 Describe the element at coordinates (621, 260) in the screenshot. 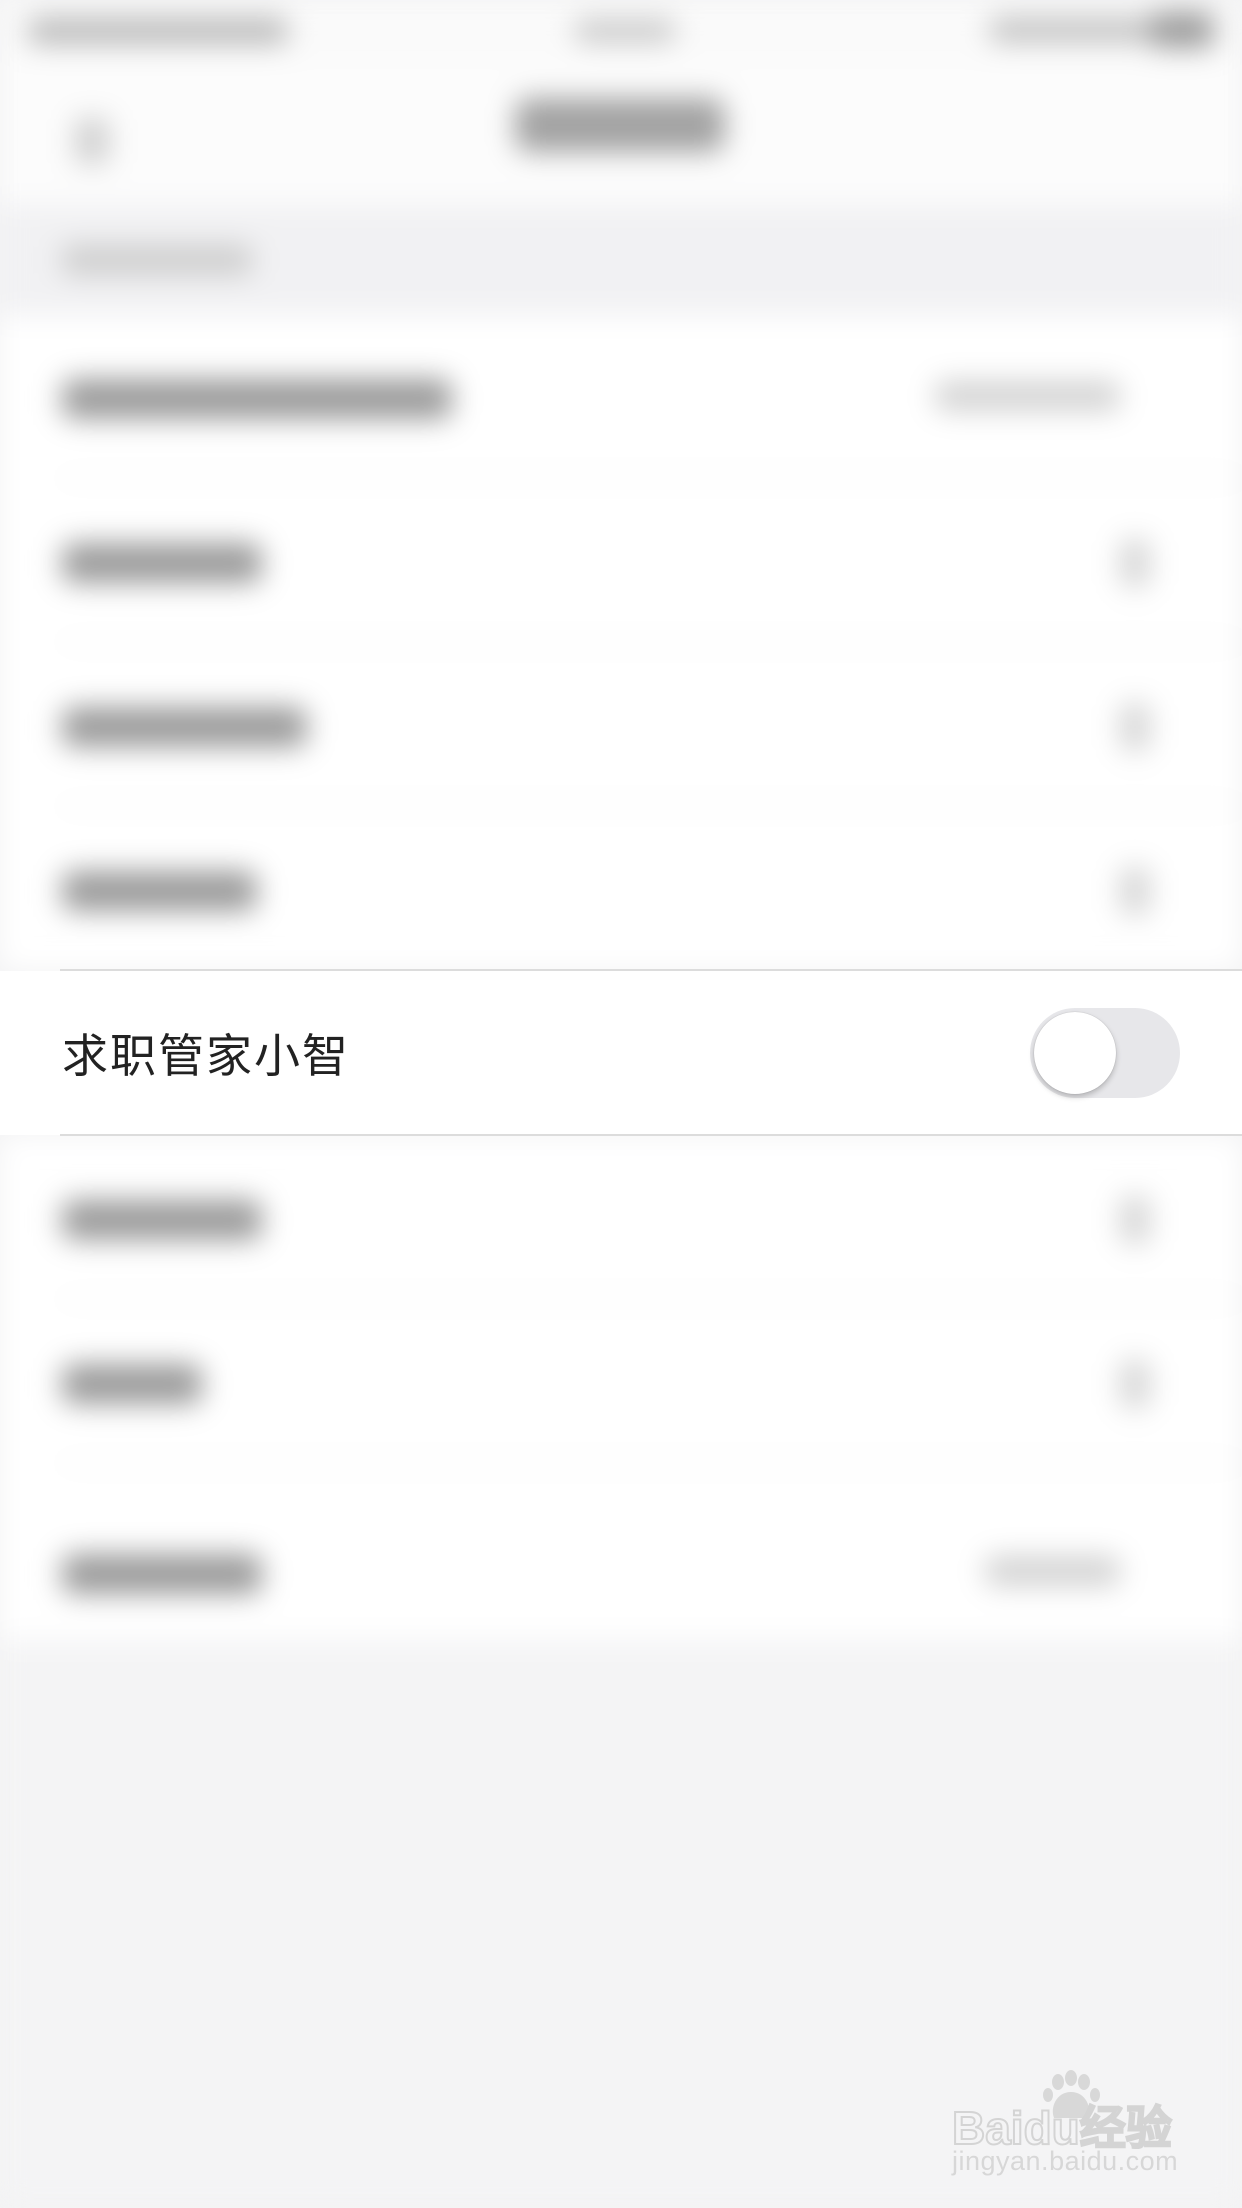

I see `section-header` at that location.